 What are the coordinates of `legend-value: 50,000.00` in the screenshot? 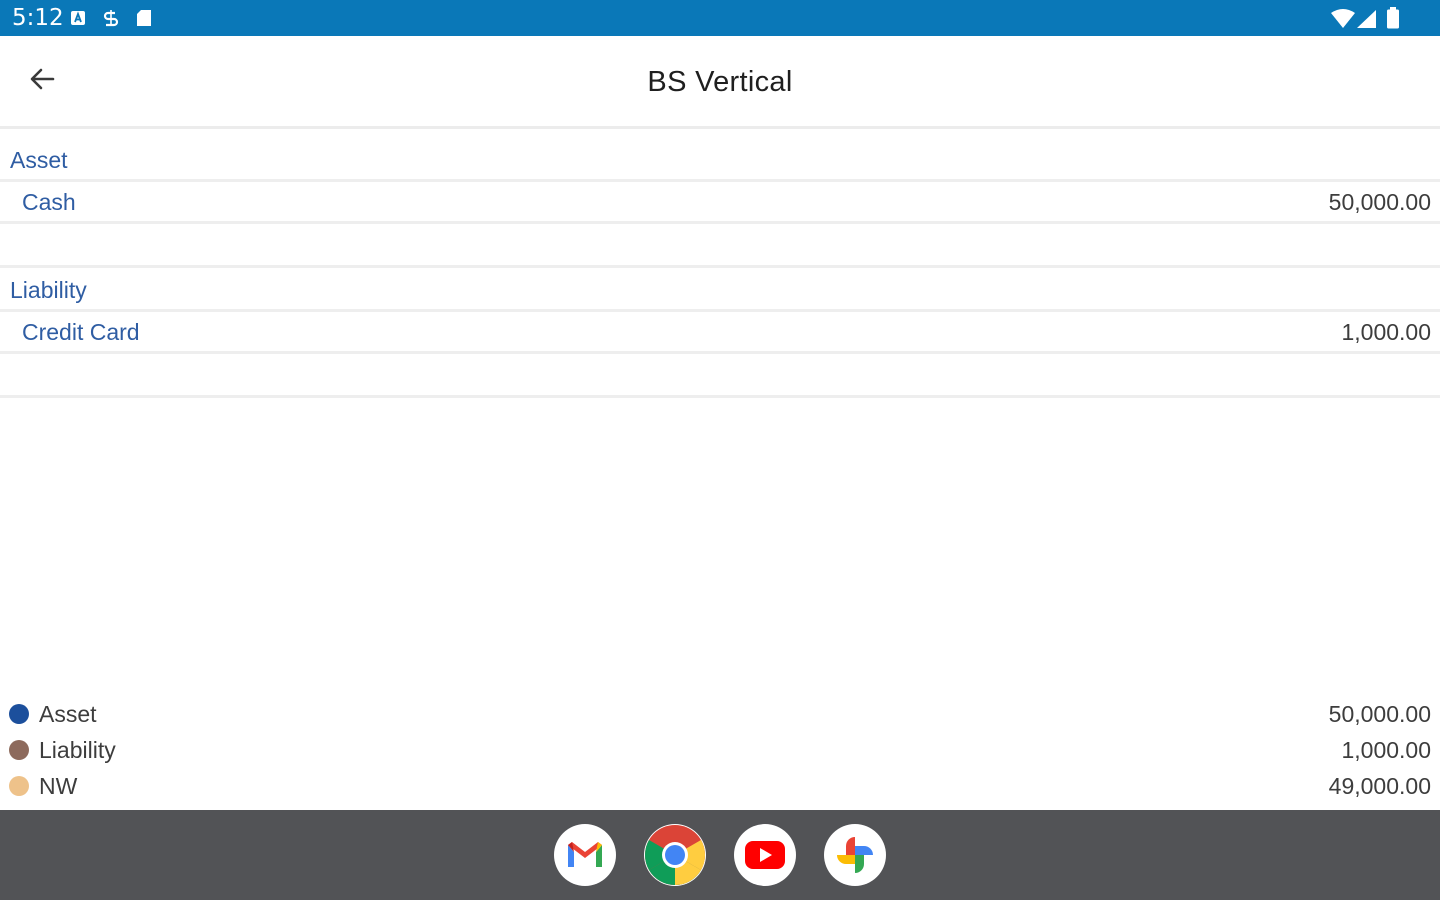 It's located at (1379, 714).